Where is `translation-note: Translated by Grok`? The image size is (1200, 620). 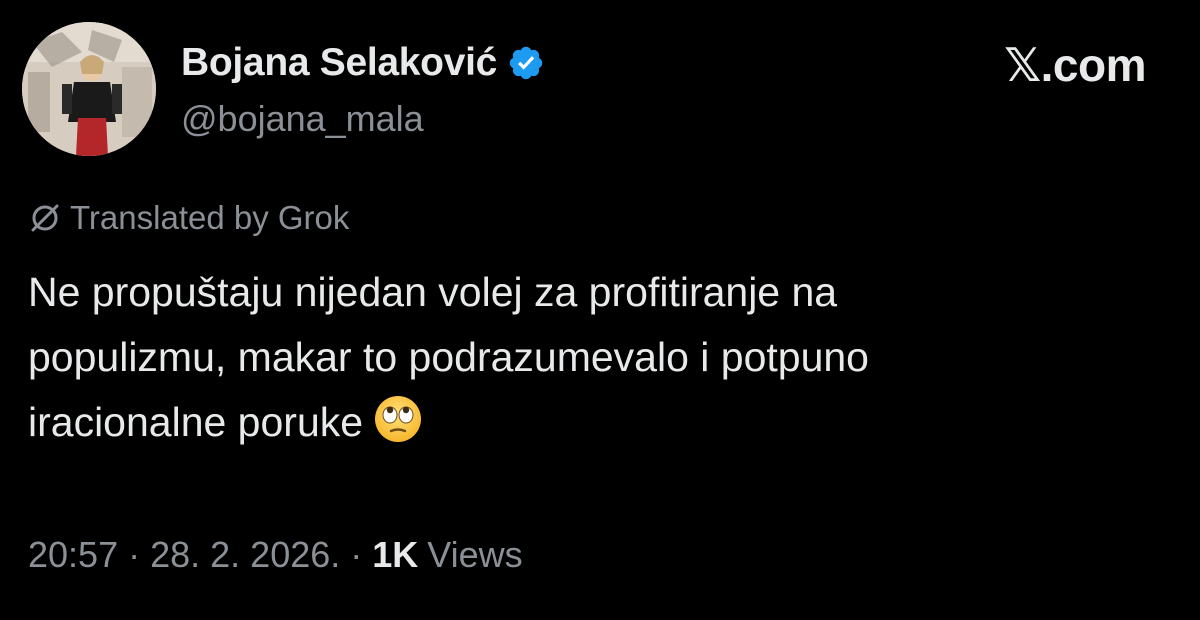 translation-note: Translated by Grok is located at coordinates (188, 218).